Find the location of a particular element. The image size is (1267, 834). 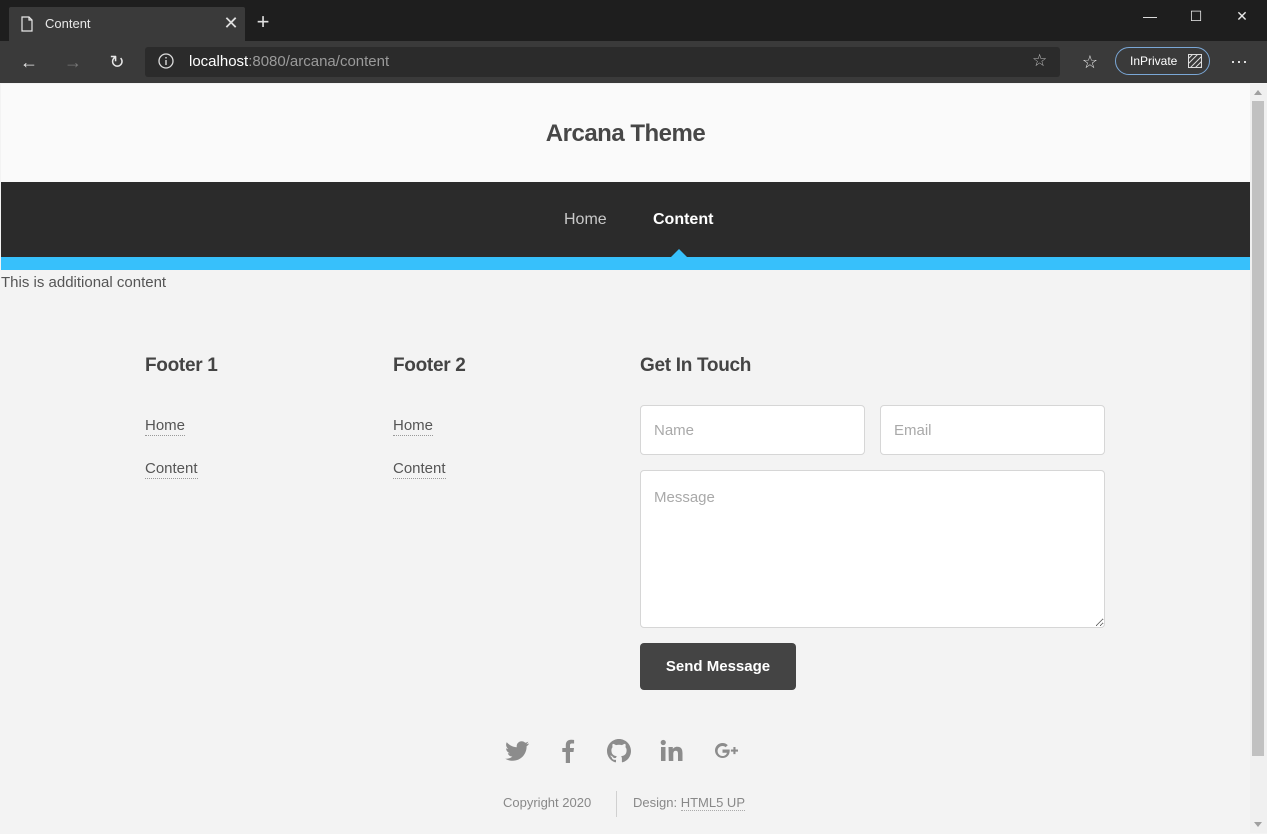

footer-2-link-home: Home is located at coordinates (413, 426).